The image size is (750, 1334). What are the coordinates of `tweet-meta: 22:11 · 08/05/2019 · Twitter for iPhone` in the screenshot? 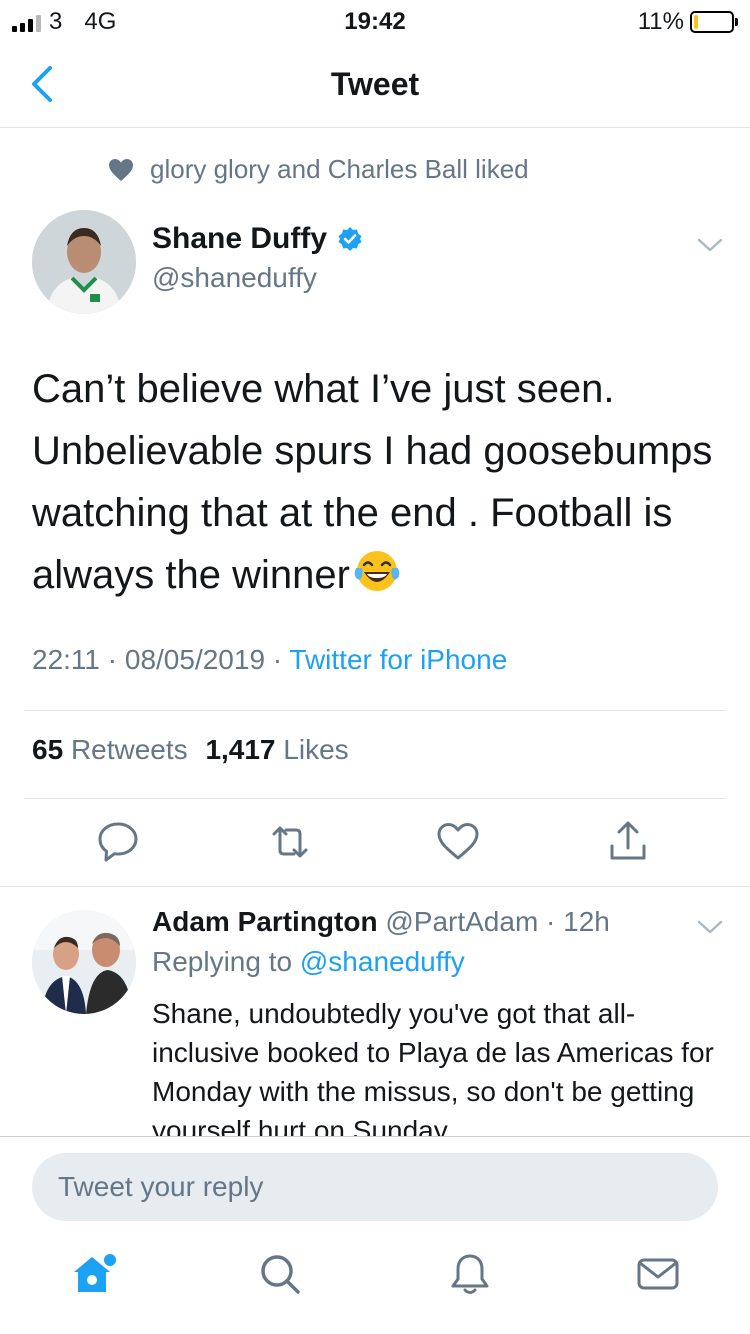 It's located at (269, 660).